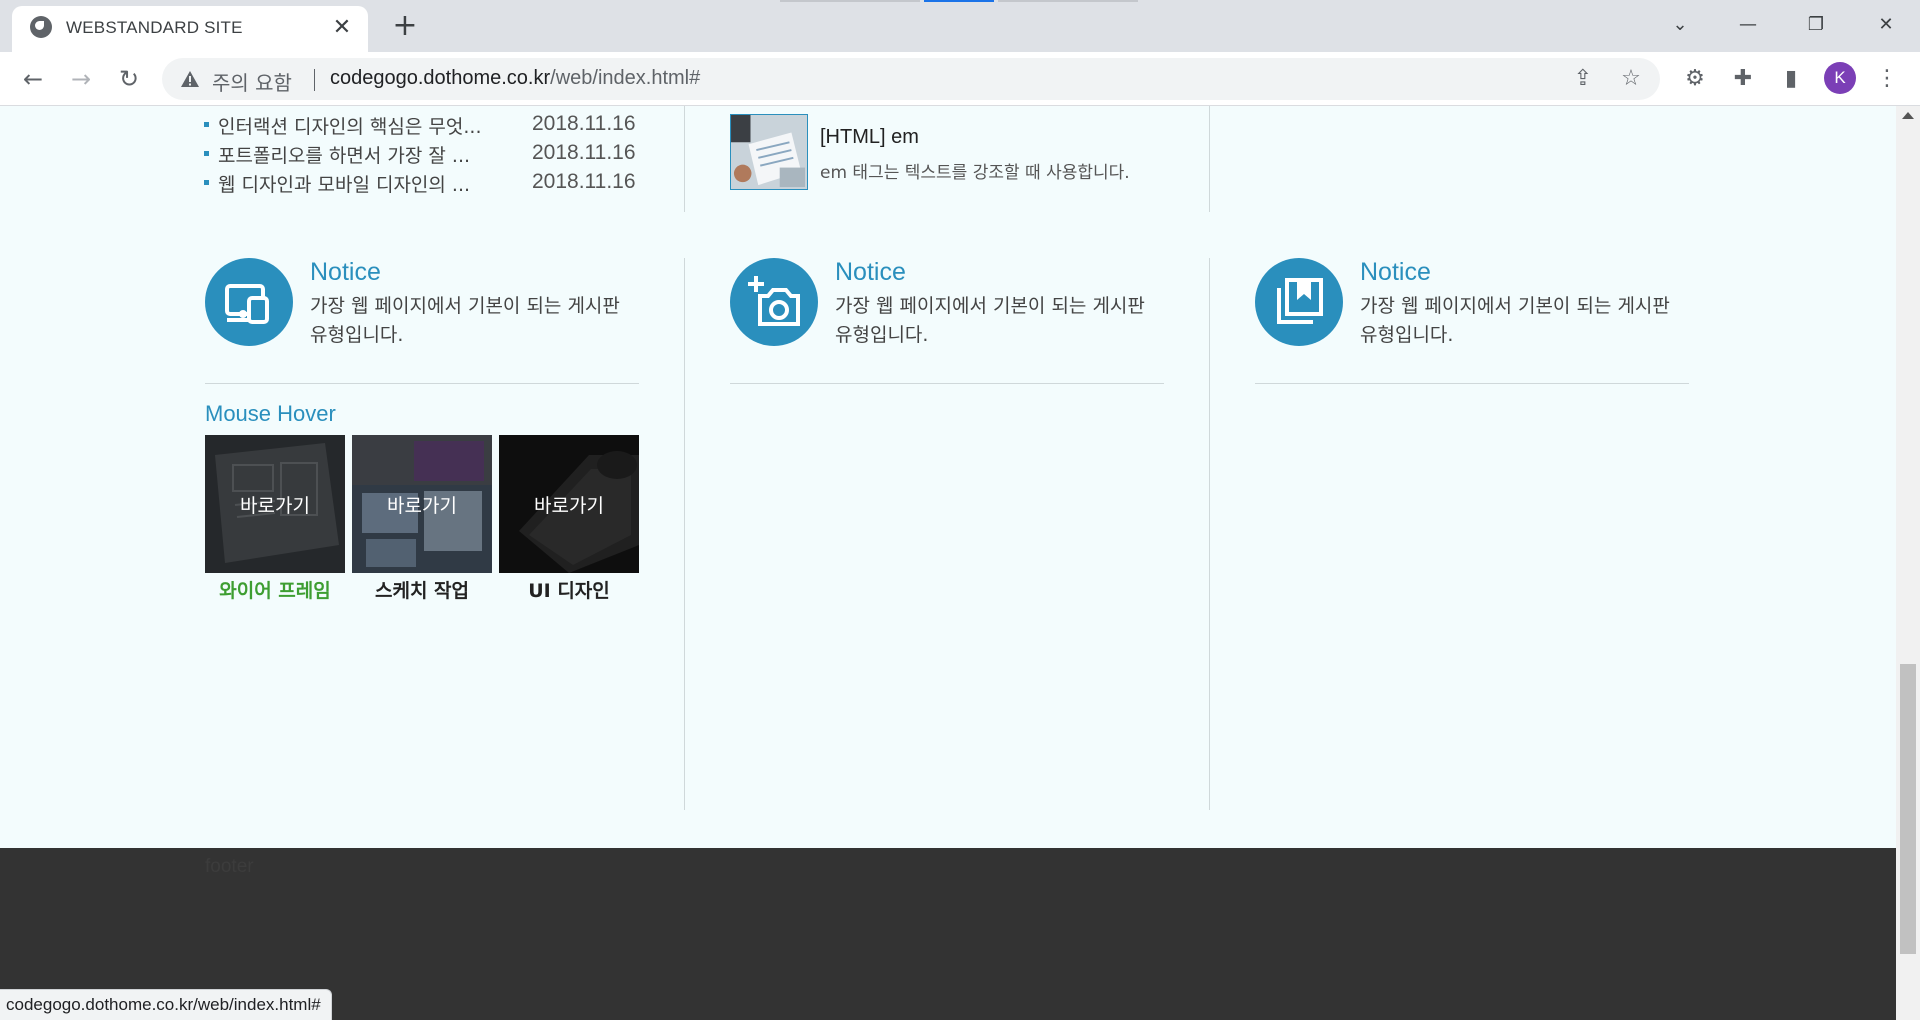  Describe the element at coordinates (342, 28) in the screenshot. I see `close-tab-icon: ✕` at that location.